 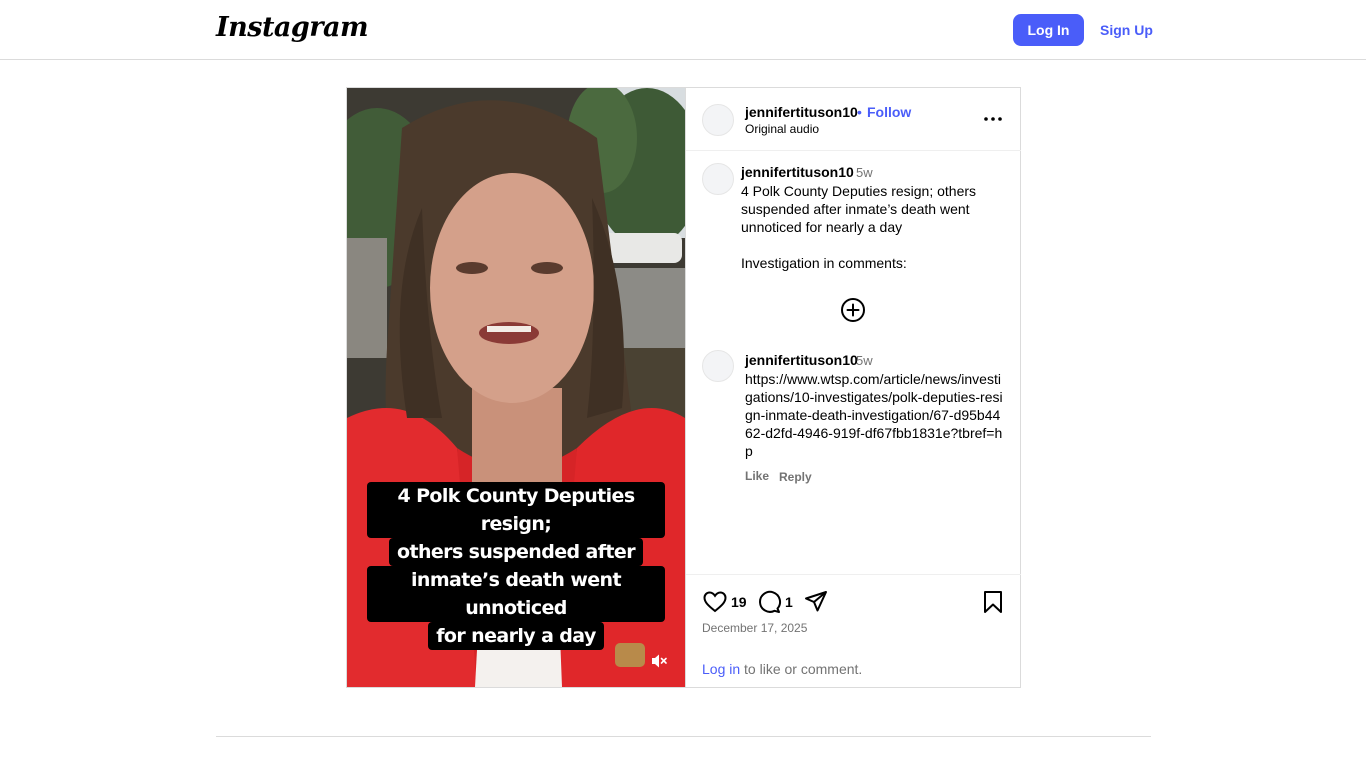 What do you see at coordinates (516, 552) in the screenshot?
I see `video-caption-line: others suspended after` at bounding box center [516, 552].